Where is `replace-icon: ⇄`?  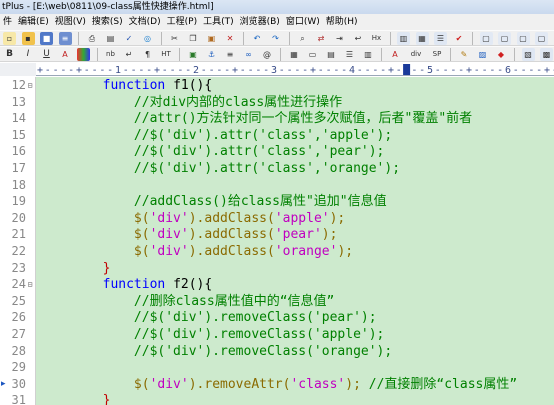
replace-icon: ⇄ is located at coordinates (321, 38).